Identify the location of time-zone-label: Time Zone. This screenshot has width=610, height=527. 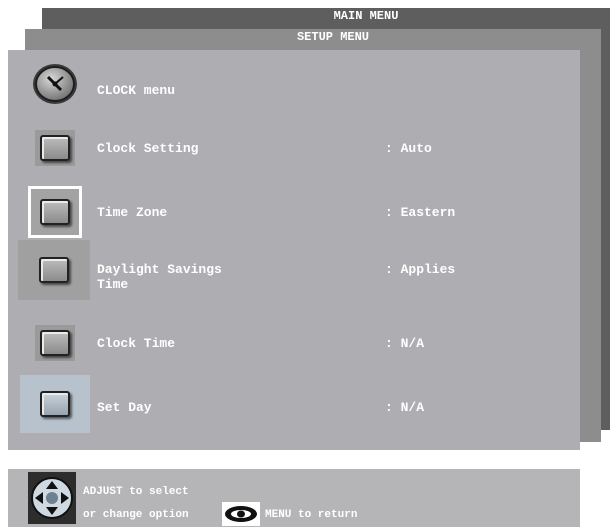
(132, 212).